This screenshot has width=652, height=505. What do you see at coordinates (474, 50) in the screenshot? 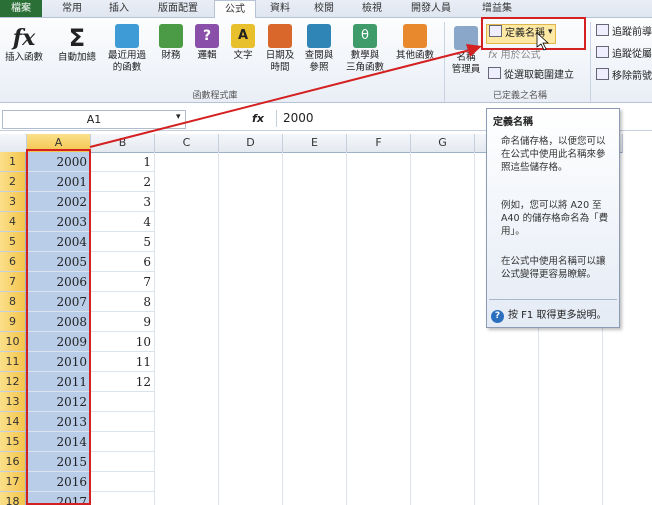
I see `annotation-arrow-head` at bounding box center [474, 50].